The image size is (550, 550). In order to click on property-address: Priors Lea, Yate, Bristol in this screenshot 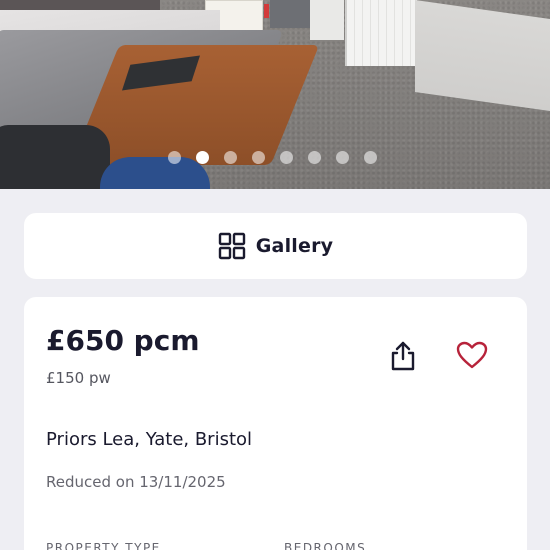, I will do `click(149, 439)`.